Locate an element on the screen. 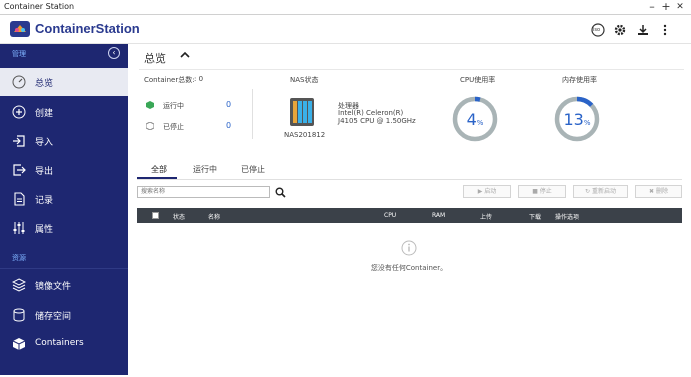 The image size is (691, 377). sidebar-section-manage: 管理 is located at coordinates (19, 54).